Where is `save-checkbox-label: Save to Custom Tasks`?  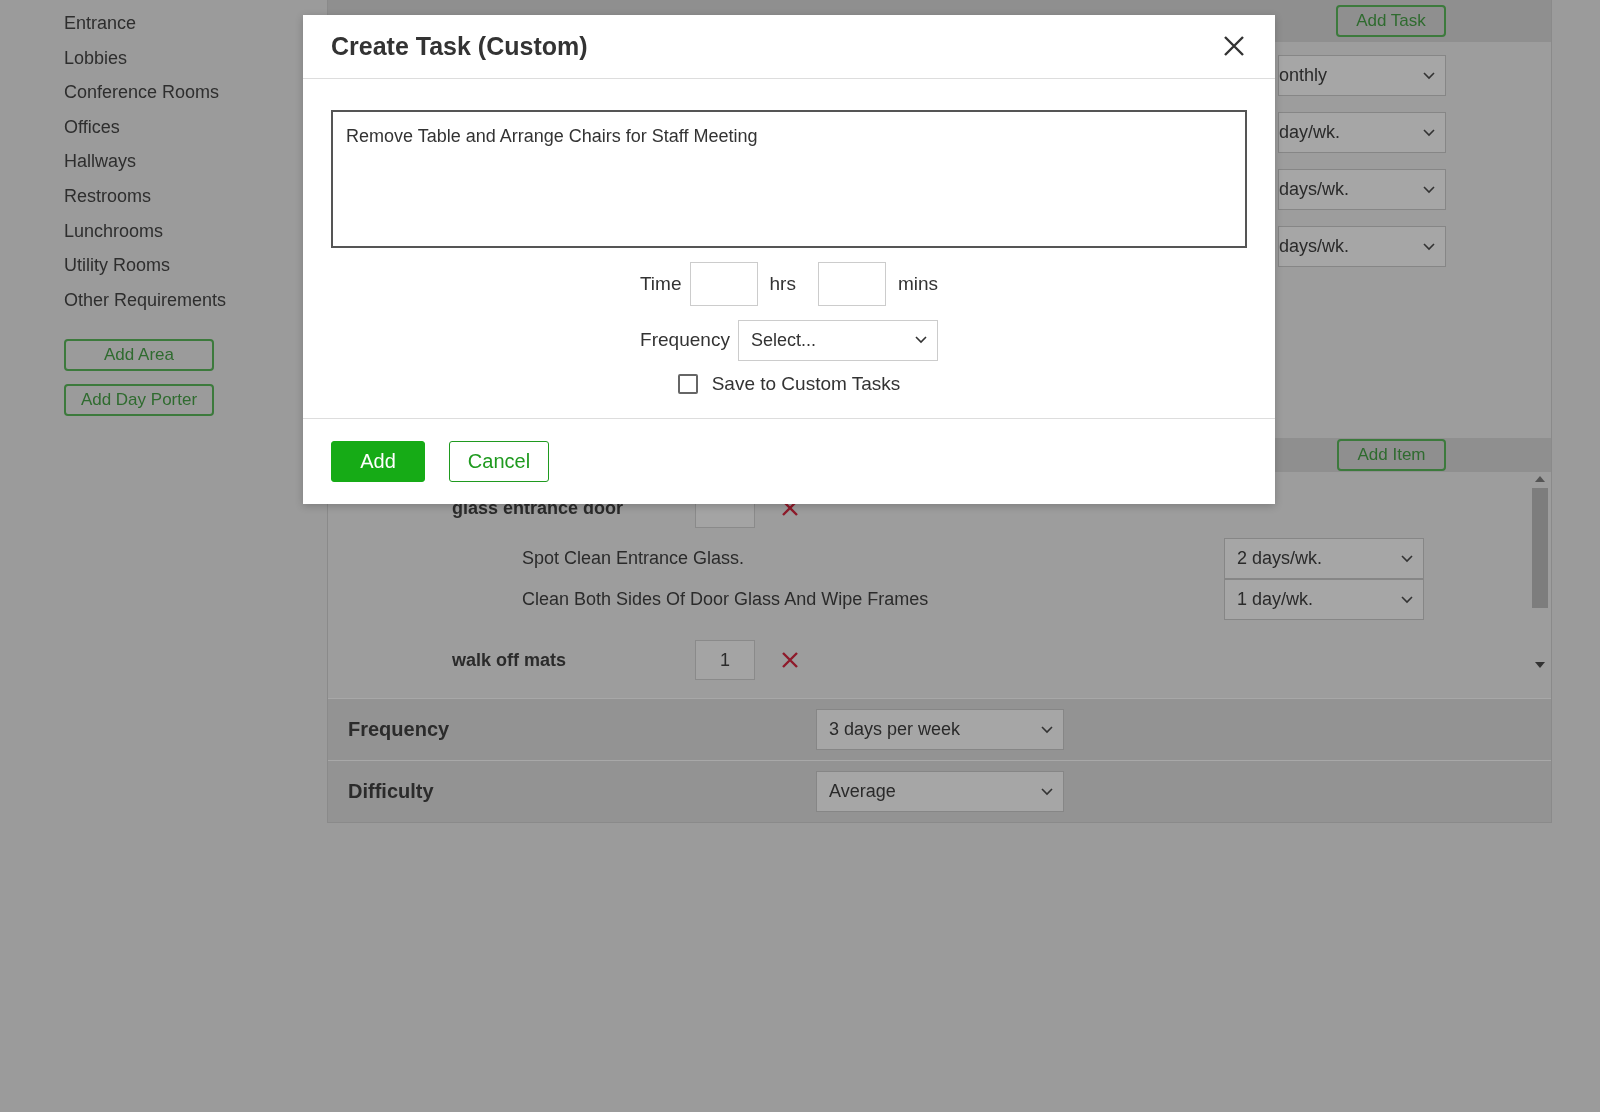
save-checkbox-label: Save to Custom Tasks is located at coordinates (806, 383).